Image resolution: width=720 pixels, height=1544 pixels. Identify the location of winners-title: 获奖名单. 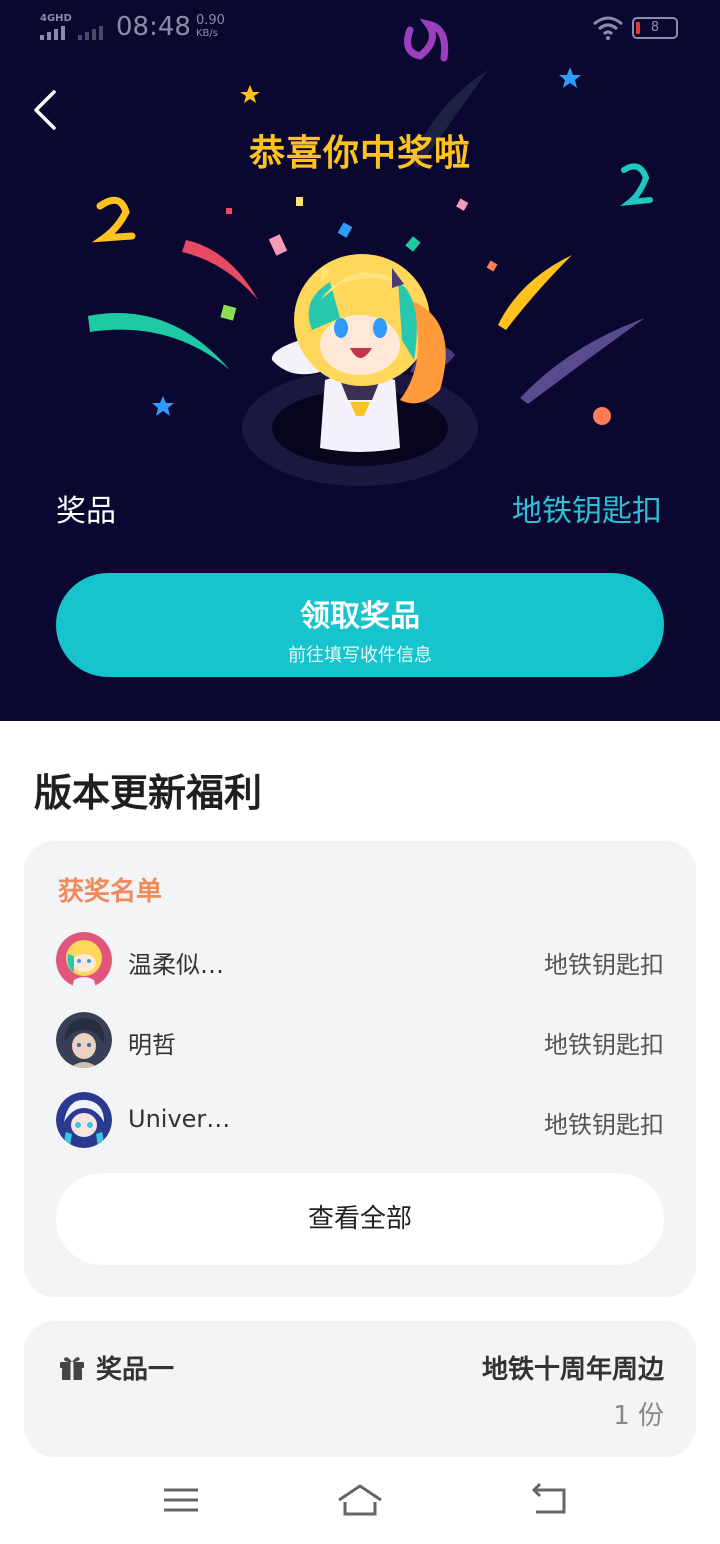
(110, 892).